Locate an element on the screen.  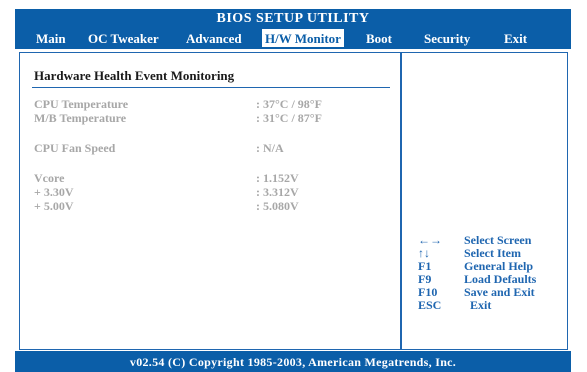
mb-temperature-value: : 31°C / 87°F is located at coordinates (289, 118).